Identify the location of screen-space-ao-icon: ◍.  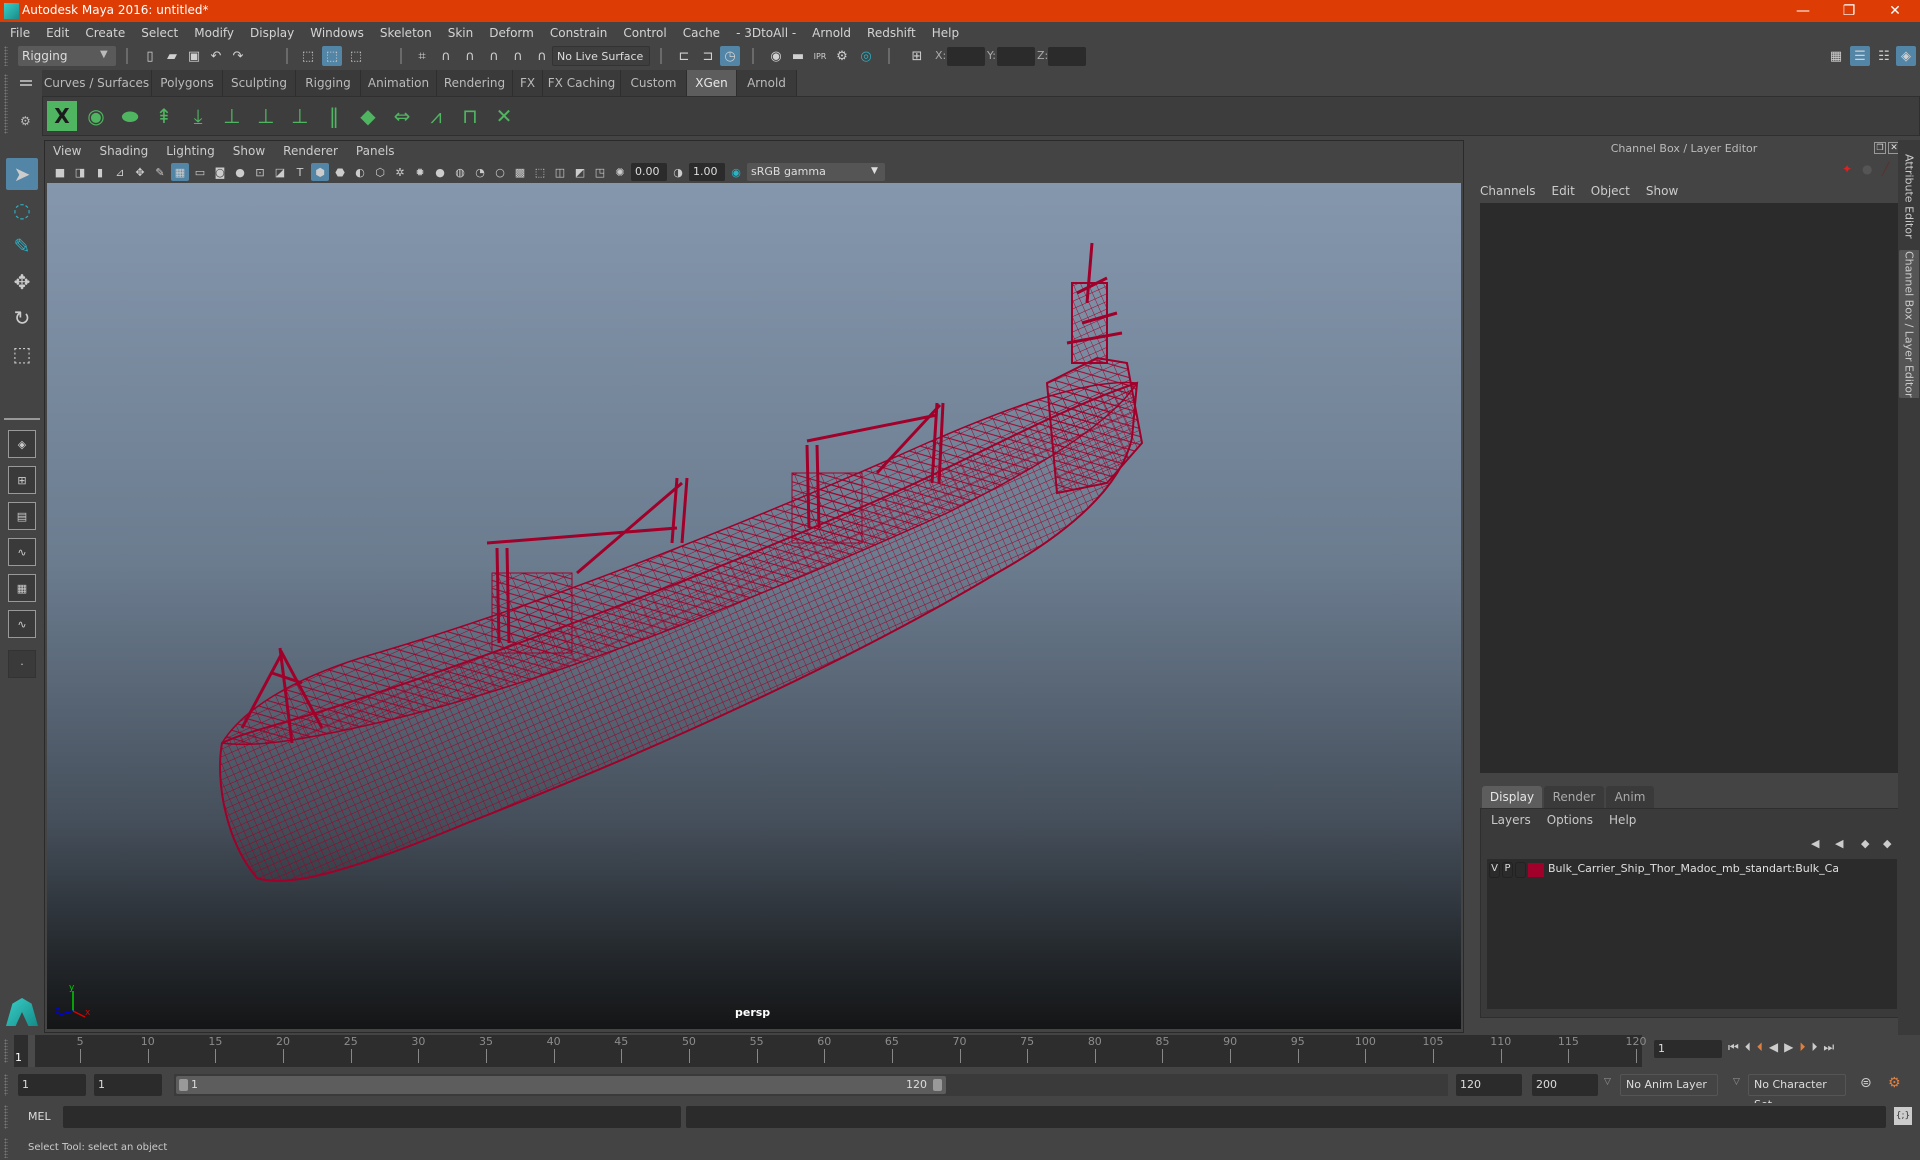
(460, 172).